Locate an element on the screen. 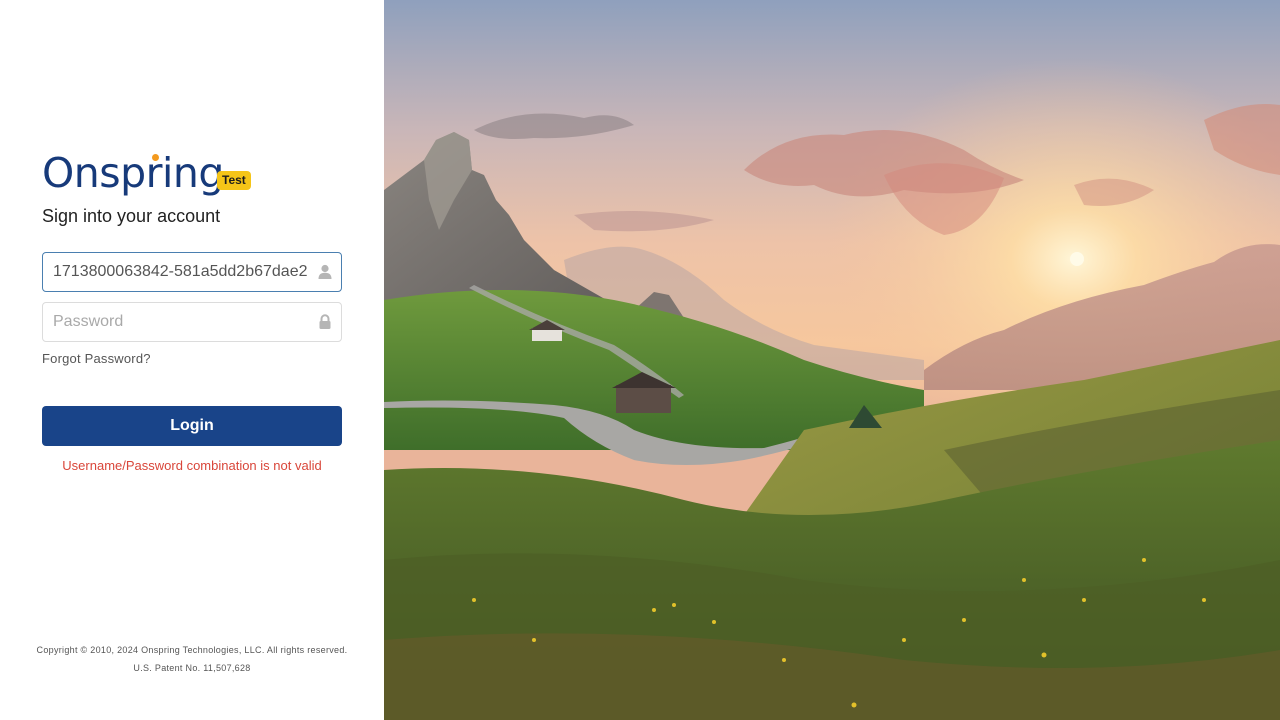 The width and height of the screenshot is (1280, 720). username-field is located at coordinates (192, 272).